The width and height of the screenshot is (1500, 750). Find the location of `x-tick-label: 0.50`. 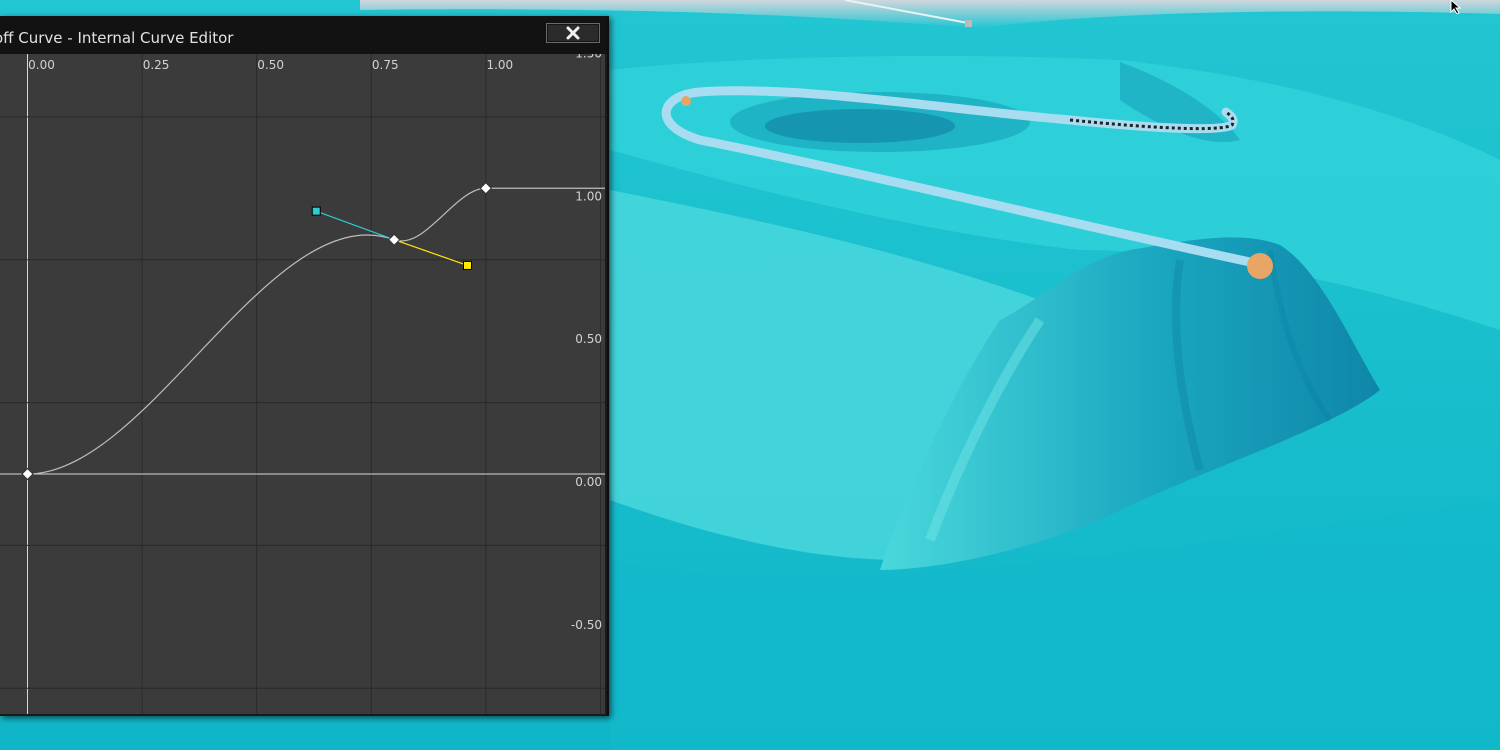

x-tick-label: 0.50 is located at coordinates (270, 65).